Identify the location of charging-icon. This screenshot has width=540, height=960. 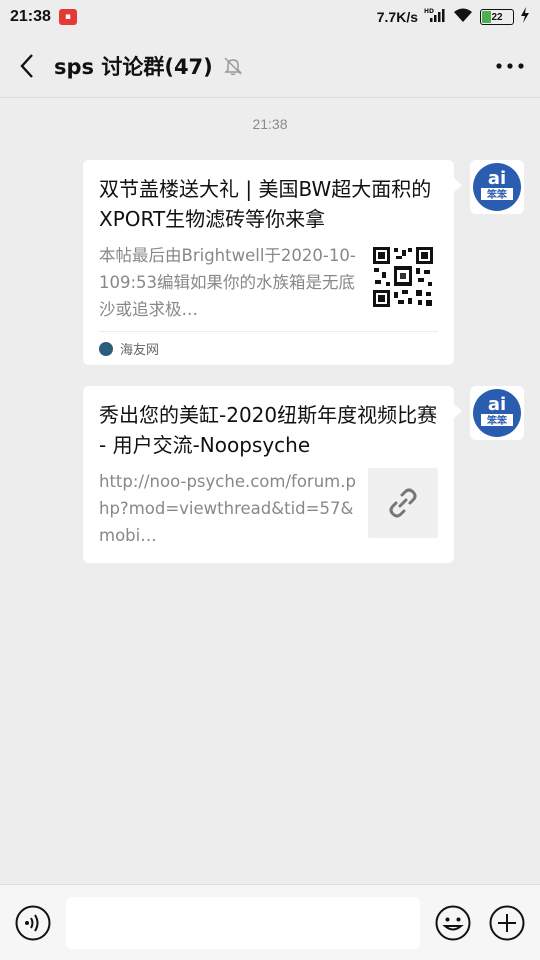
(525, 17).